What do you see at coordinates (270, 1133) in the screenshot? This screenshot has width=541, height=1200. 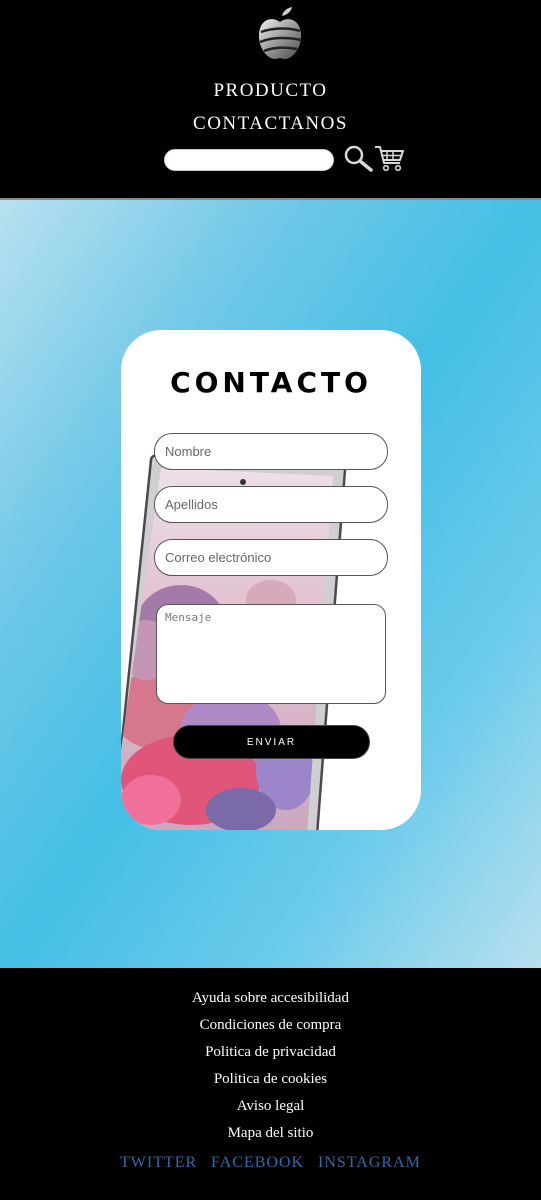 I see `footer-link-sitemap: Mapa del sitio` at bounding box center [270, 1133].